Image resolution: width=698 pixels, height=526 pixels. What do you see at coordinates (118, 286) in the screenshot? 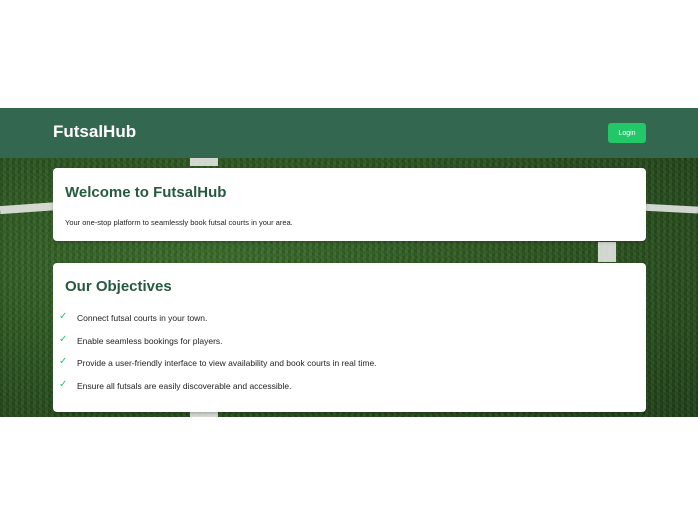
I see `objectives-title: Our Objectives` at bounding box center [118, 286].